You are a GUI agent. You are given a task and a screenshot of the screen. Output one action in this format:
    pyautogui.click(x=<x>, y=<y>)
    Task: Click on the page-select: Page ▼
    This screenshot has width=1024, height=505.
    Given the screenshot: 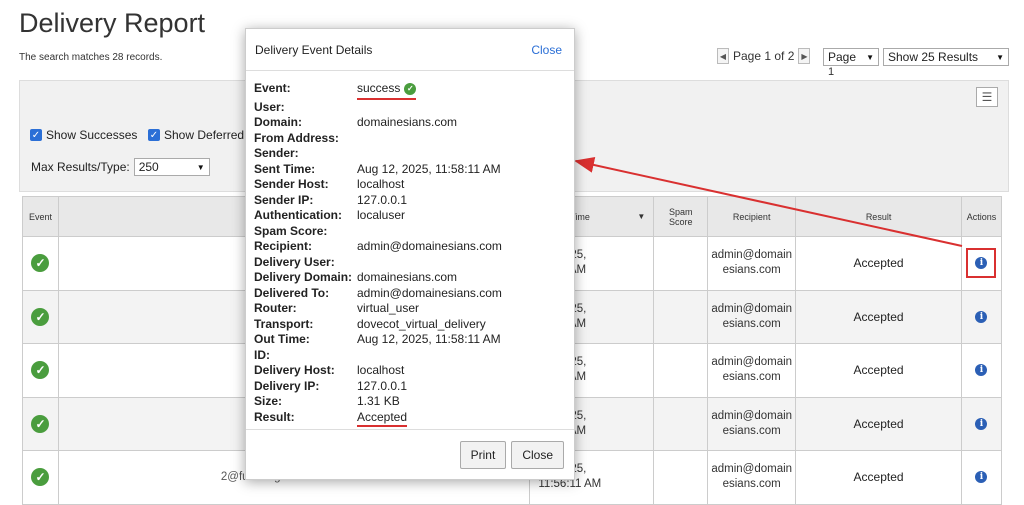 What is the action you would take?
    pyautogui.click(x=851, y=57)
    